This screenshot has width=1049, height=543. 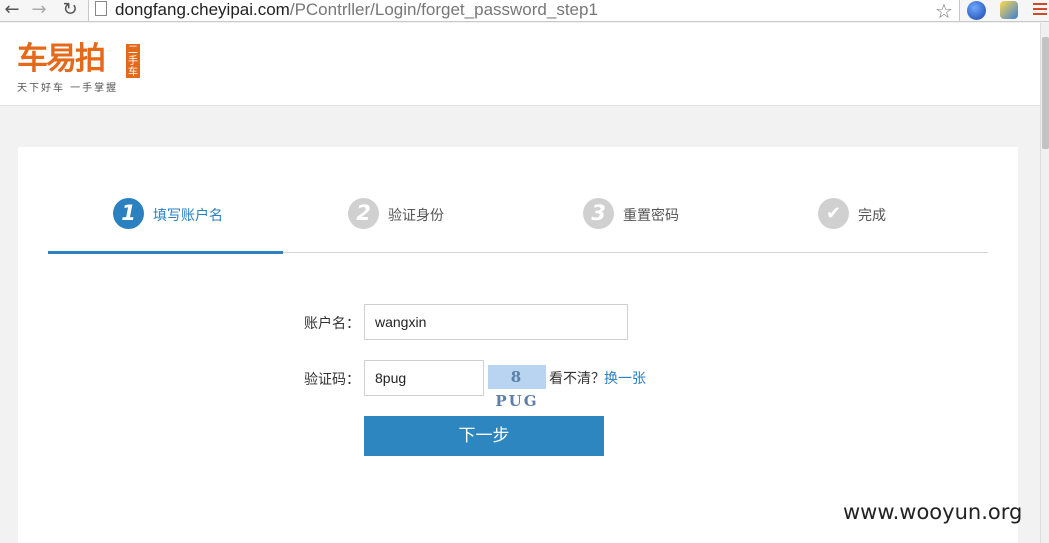 What do you see at coordinates (933, 512) in the screenshot?
I see `watermark: www.wooyun.org` at bounding box center [933, 512].